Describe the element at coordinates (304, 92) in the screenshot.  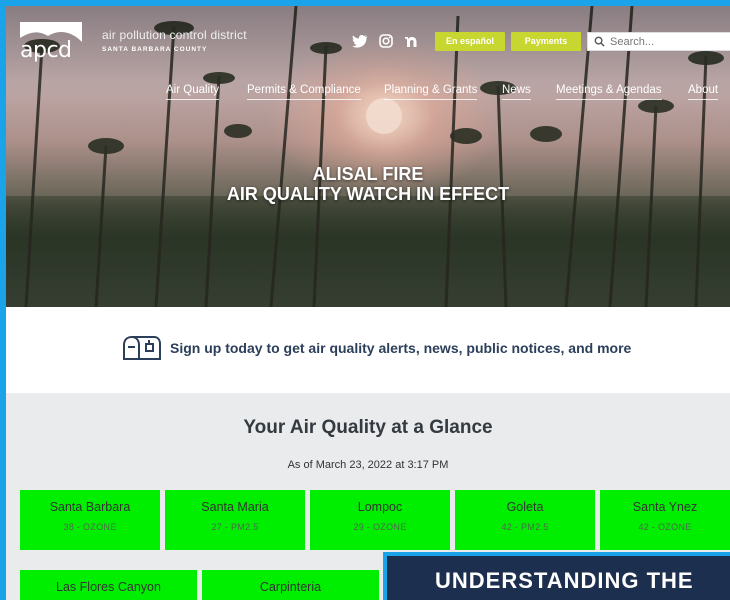
I see `nav-permits-compliance: Permits & Compliance` at that location.